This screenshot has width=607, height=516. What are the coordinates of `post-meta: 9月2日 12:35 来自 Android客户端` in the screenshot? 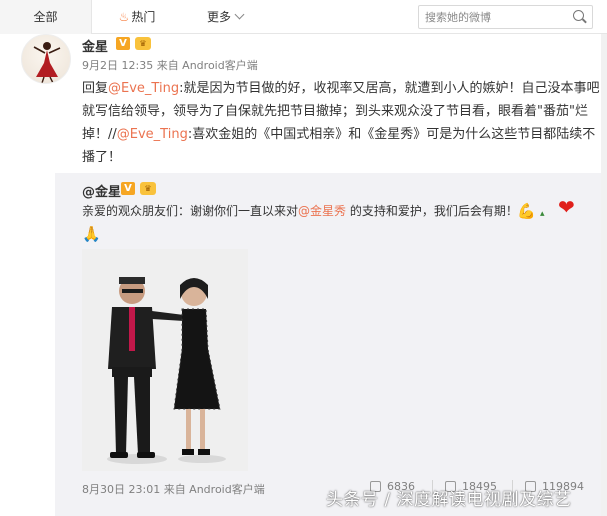 It's located at (170, 65).